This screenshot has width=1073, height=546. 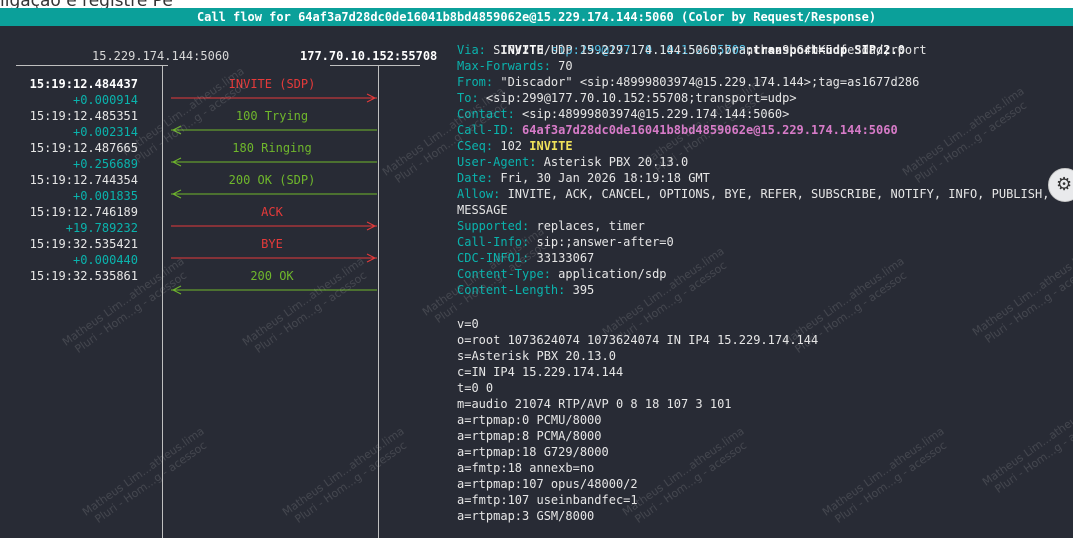 What do you see at coordinates (475, 178) in the screenshot?
I see `sip-header-name: Date:` at bounding box center [475, 178].